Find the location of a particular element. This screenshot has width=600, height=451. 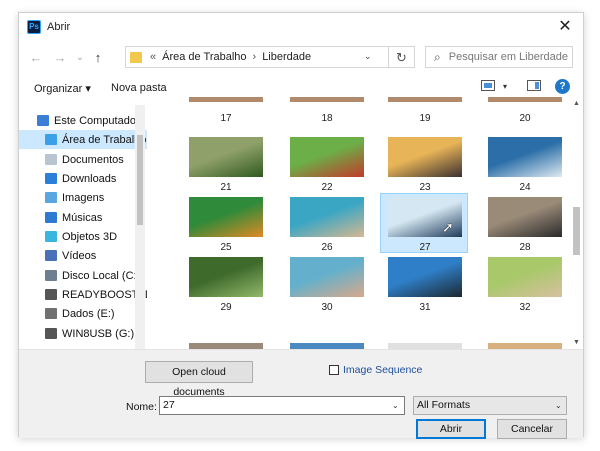

search-box: ⌕ Pesquisar em Liberdade is located at coordinates (499, 57).